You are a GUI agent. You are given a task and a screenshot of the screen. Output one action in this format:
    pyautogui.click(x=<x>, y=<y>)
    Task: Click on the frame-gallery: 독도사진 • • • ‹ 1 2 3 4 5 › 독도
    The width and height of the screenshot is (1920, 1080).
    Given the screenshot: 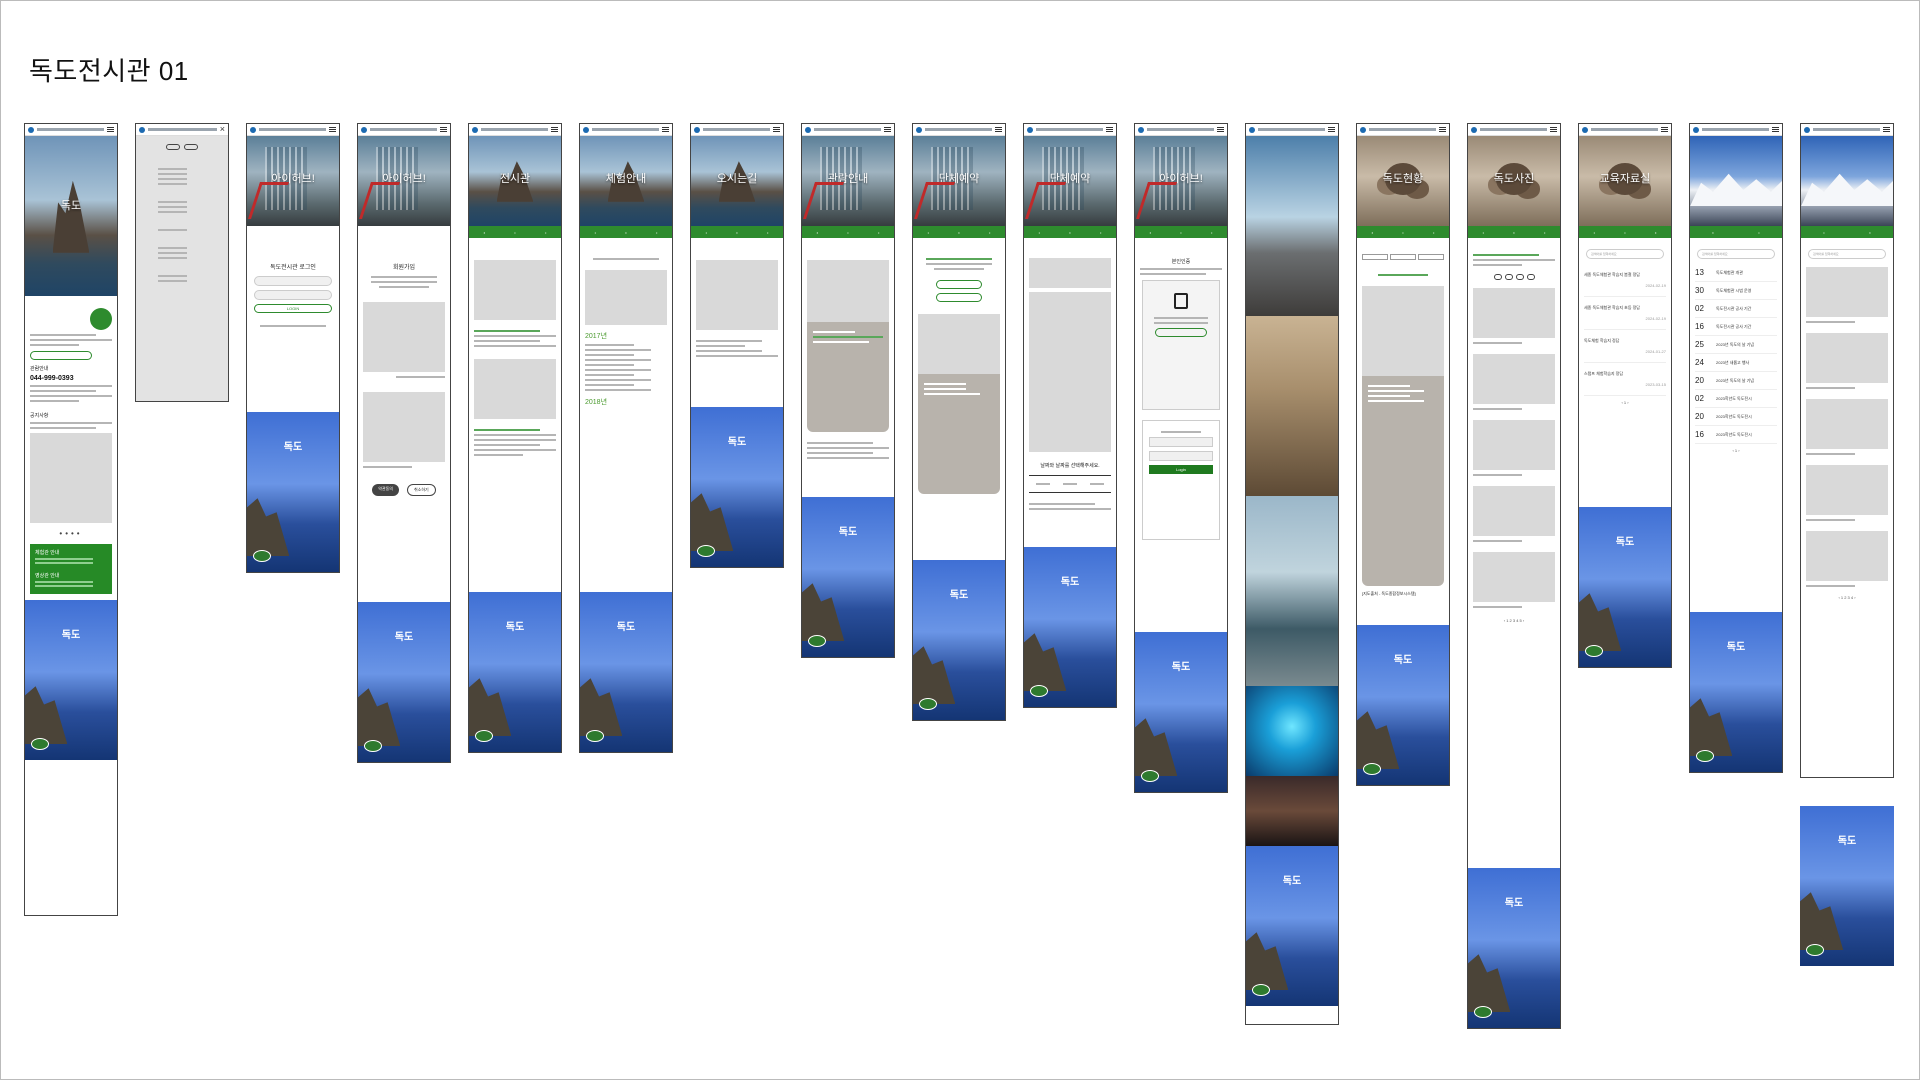 What is the action you would take?
    pyautogui.click(x=1514, y=576)
    